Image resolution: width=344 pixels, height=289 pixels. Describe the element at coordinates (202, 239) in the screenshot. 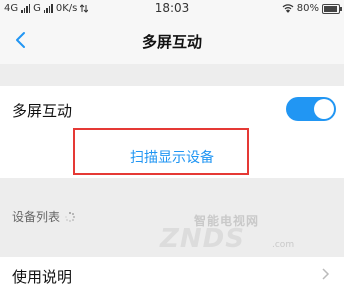

I see `watermark-brand-text: ZNDS` at that location.